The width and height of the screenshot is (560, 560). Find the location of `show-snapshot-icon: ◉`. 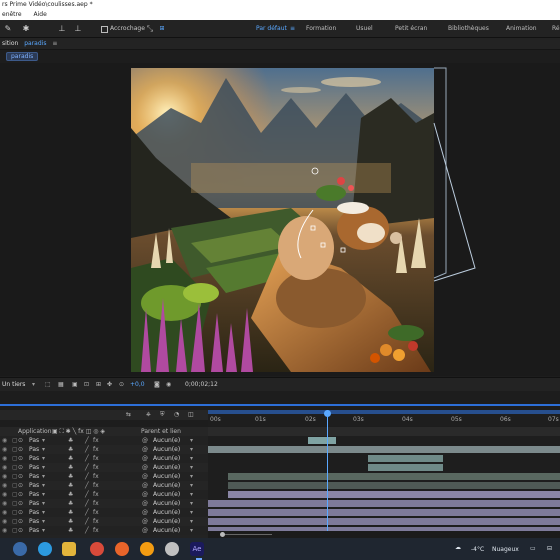

show-snapshot-icon: ◉ is located at coordinates (168, 385).